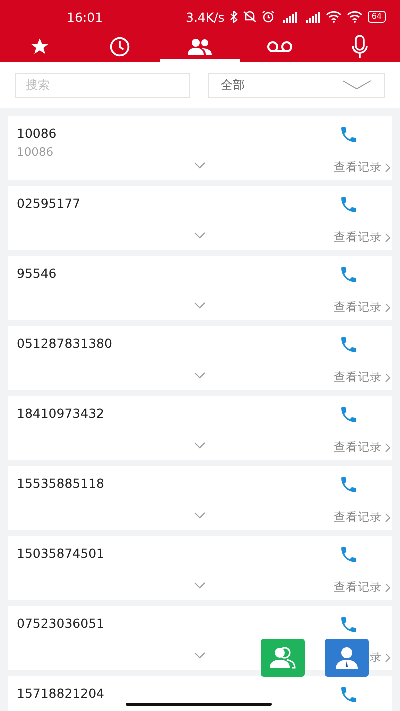  What do you see at coordinates (296, 85) in the screenshot?
I see `filter-dropdown: 全部` at bounding box center [296, 85].